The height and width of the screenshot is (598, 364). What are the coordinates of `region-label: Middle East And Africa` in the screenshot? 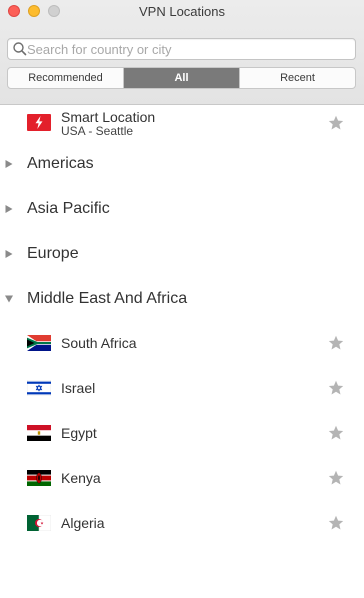 It's located at (107, 298).